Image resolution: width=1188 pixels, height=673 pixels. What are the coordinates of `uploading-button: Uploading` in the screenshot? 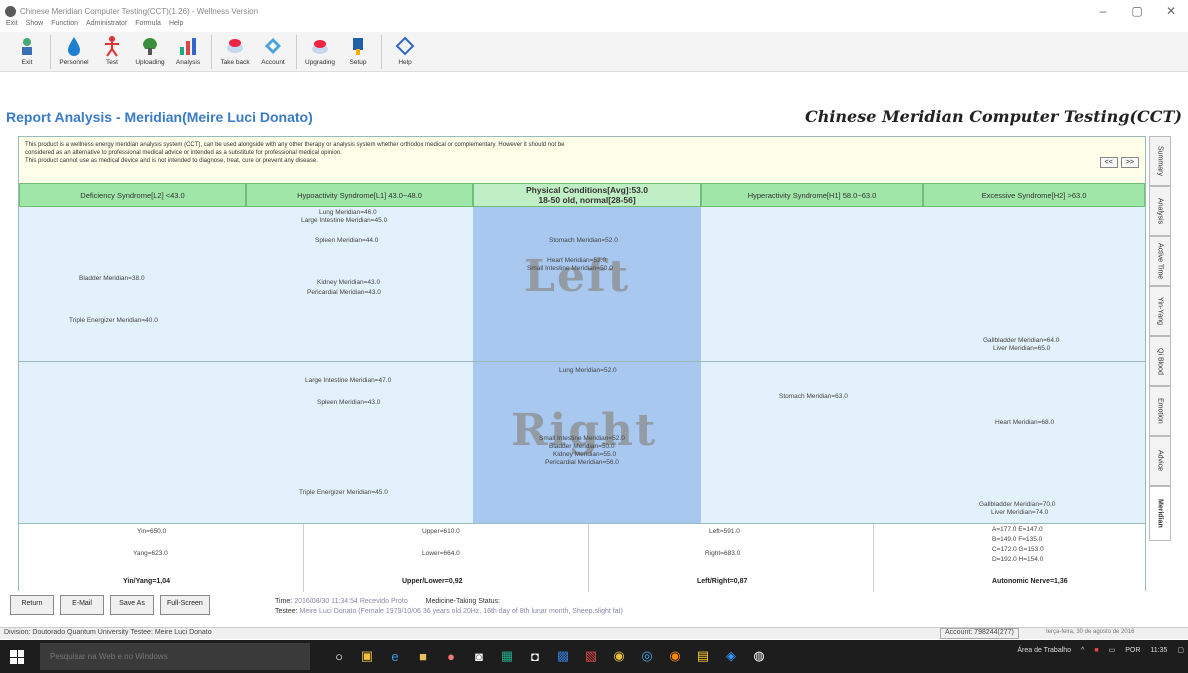 It's located at (150, 52).